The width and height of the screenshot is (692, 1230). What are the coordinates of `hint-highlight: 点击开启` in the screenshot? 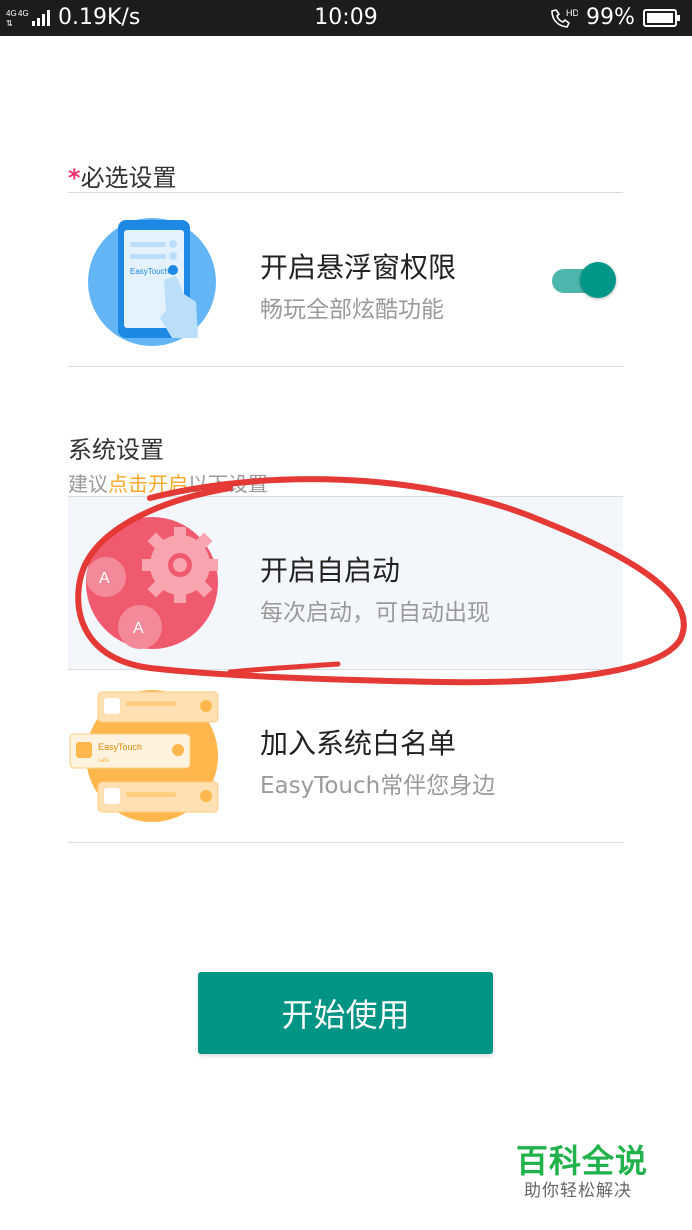 It's located at (148, 484).